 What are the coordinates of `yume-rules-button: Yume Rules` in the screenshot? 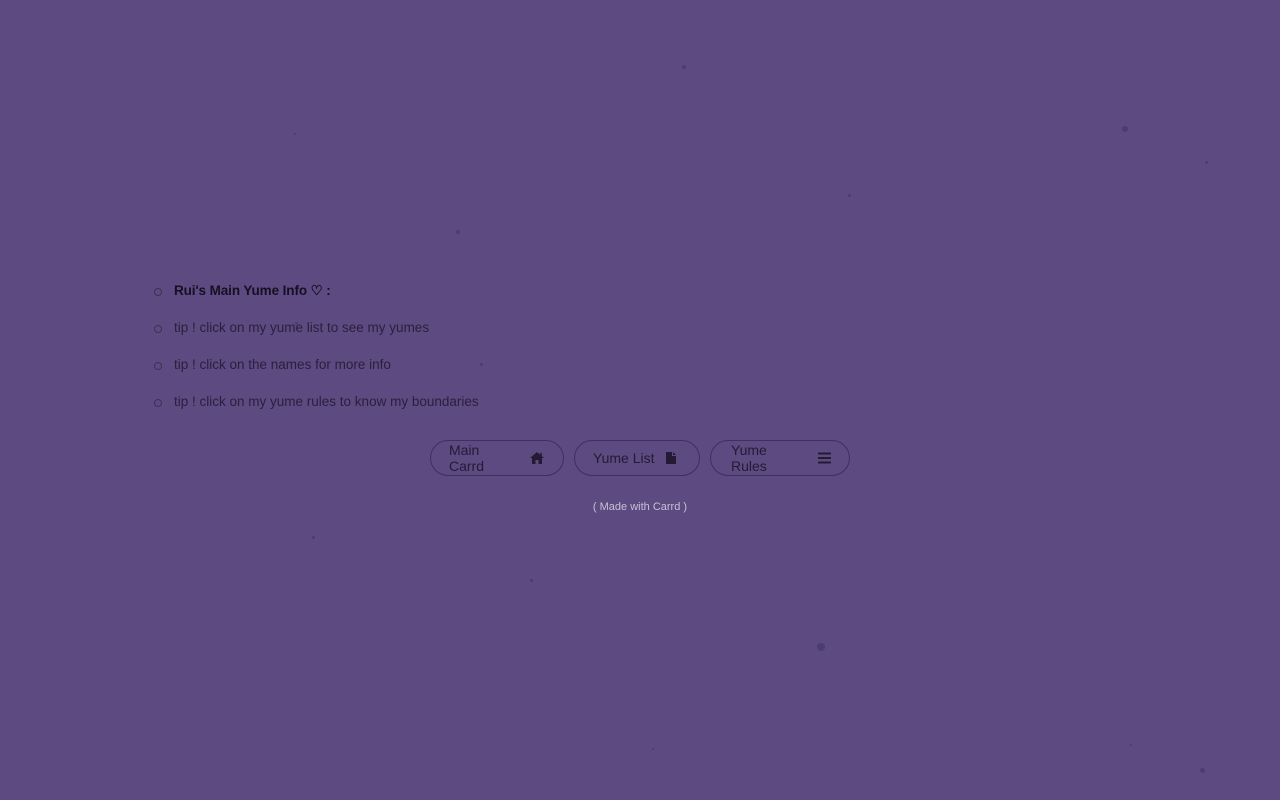 It's located at (780, 458).